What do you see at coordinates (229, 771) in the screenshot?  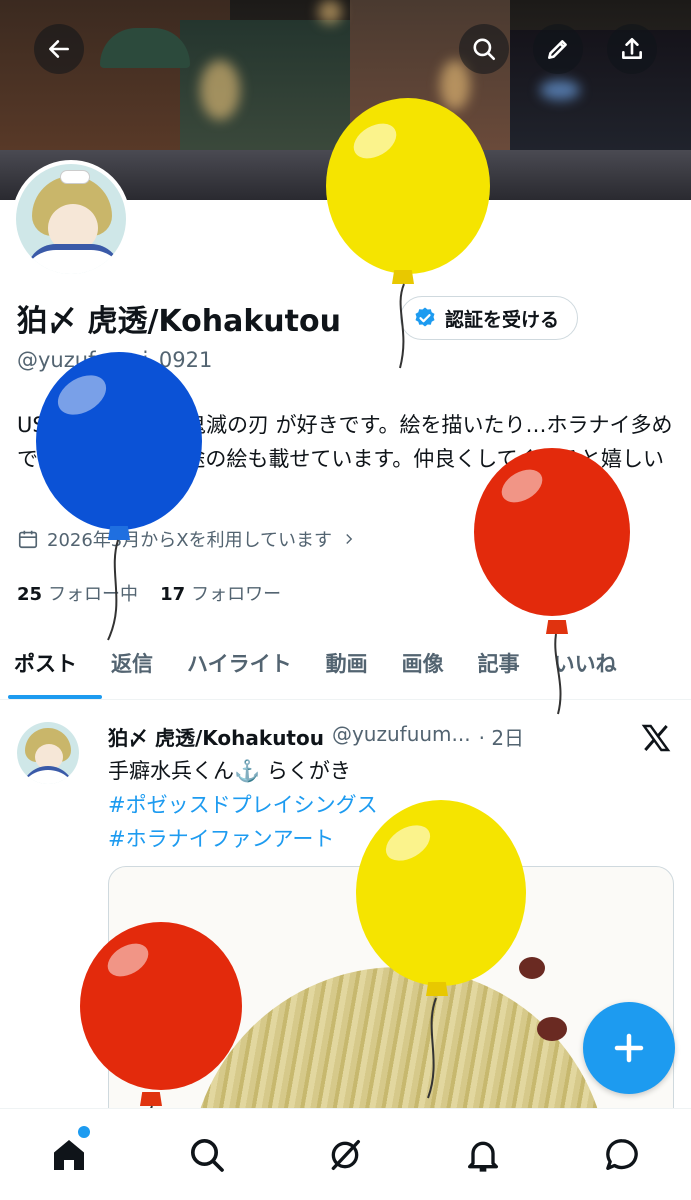 I see `tweet-text: 手癖水兵くん⚓️ らくがき` at bounding box center [229, 771].